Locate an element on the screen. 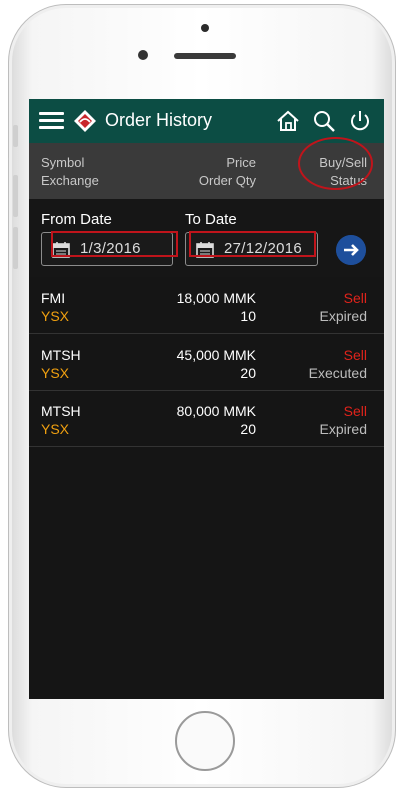  col-price: Price is located at coordinates (241, 162).